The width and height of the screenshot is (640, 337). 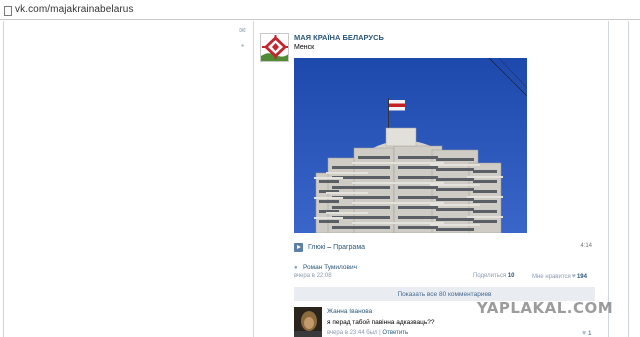 I want to click on share-button: Поделиться 10, so click(x=494, y=276).